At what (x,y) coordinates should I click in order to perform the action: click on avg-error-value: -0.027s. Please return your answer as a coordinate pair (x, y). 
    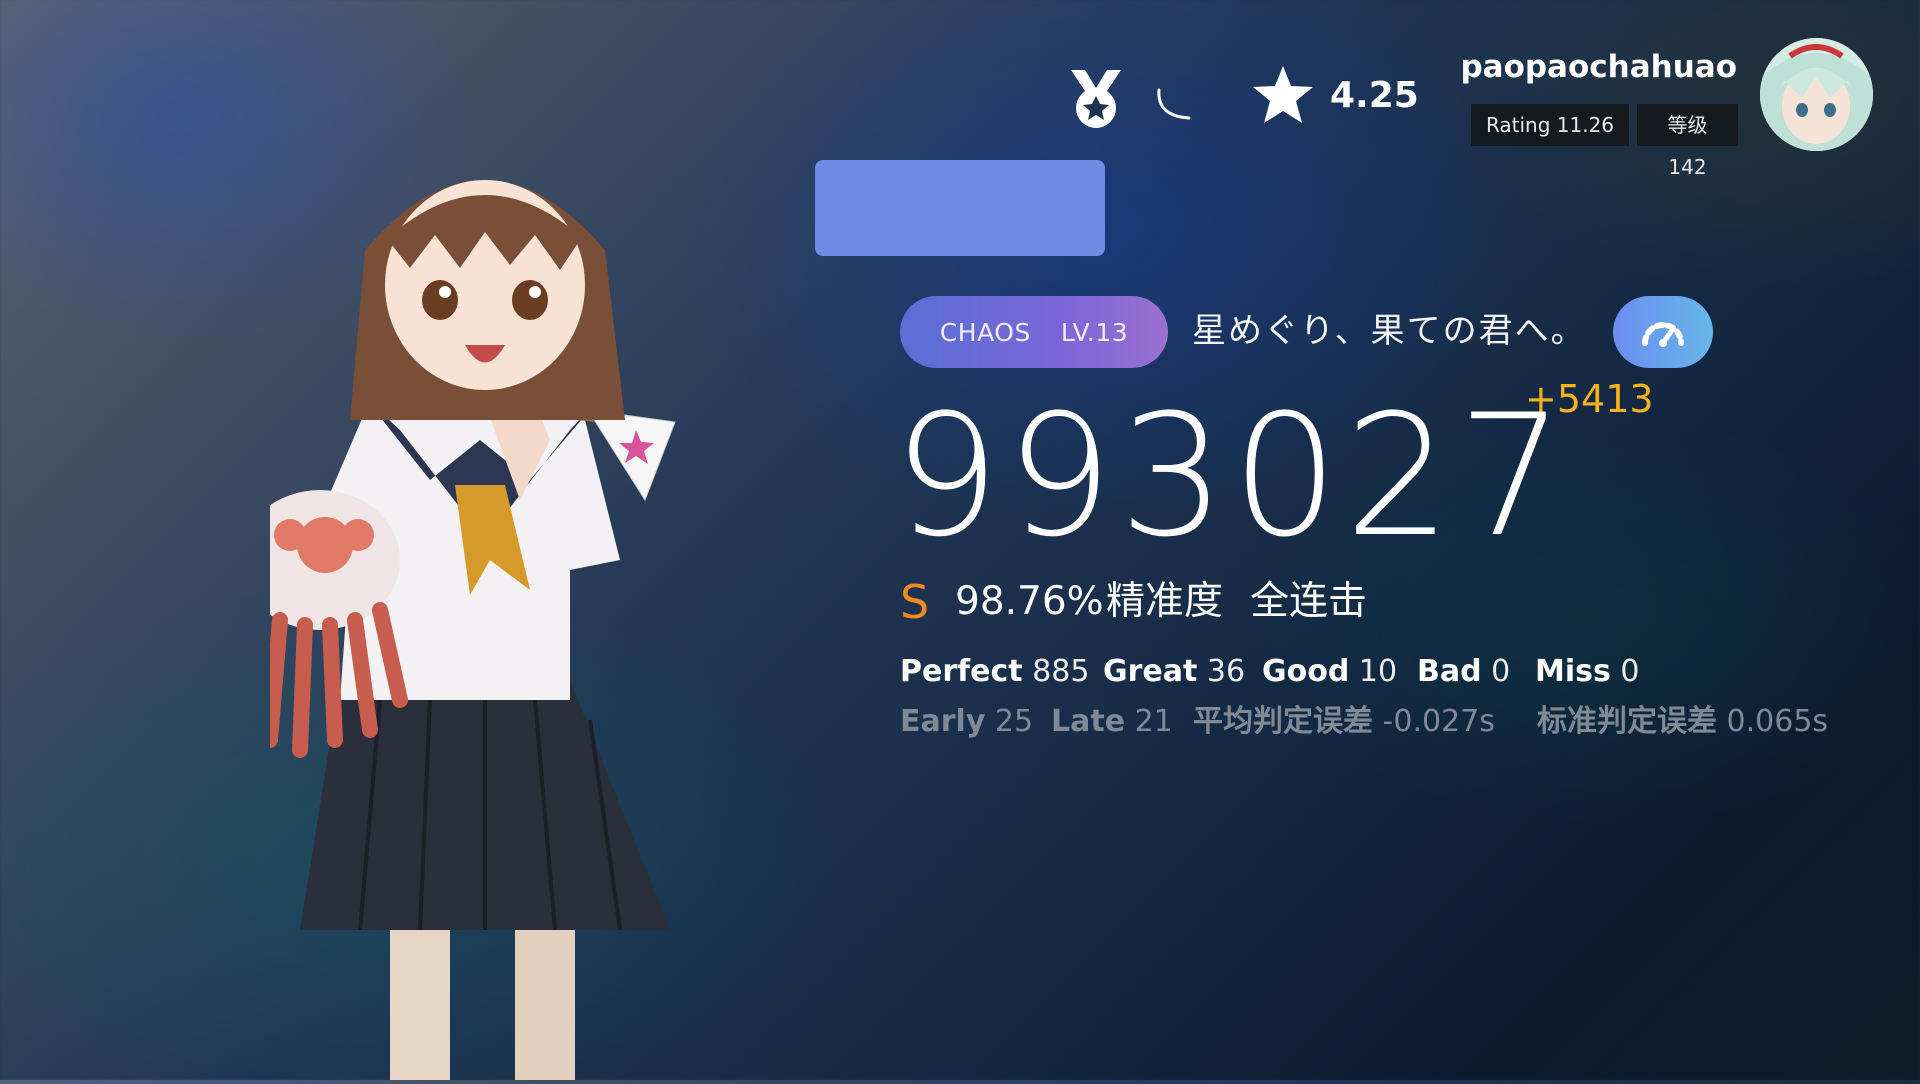
    Looking at the image, I should click on (1438, 721).